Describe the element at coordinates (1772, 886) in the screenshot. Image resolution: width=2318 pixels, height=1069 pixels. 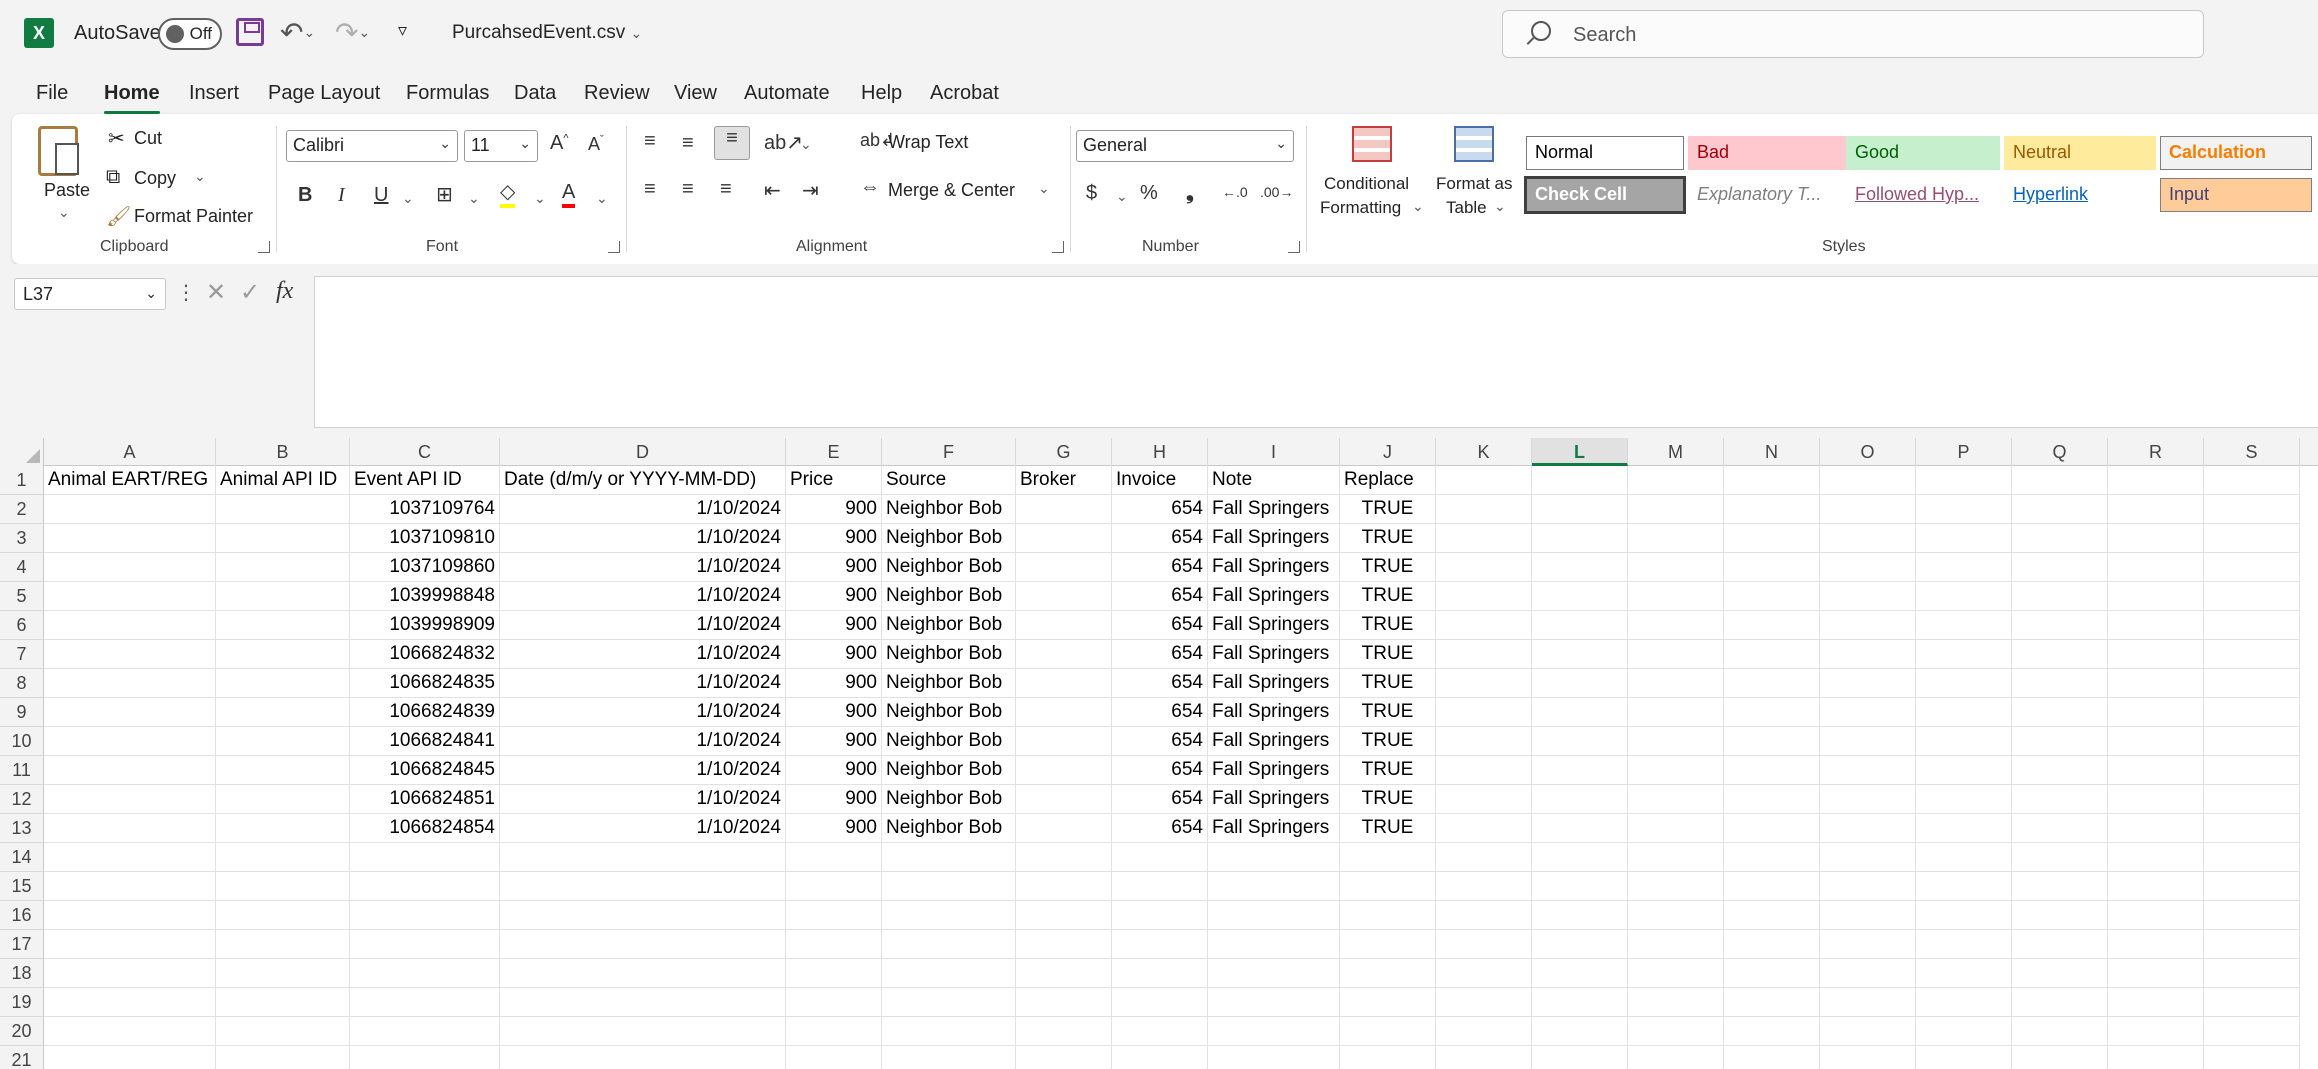
I see `cell-n15` at that location.